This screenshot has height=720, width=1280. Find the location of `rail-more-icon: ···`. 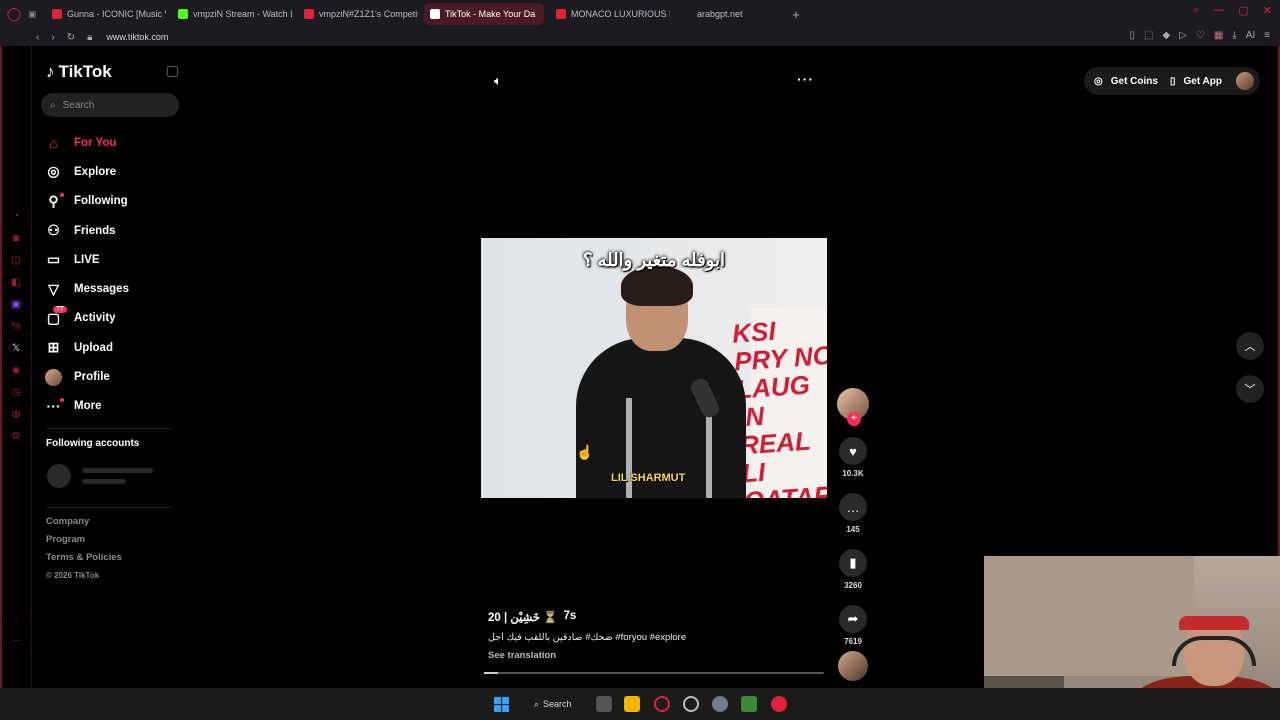

rail-more-icon: ··· is located at coordinates (16, 641).